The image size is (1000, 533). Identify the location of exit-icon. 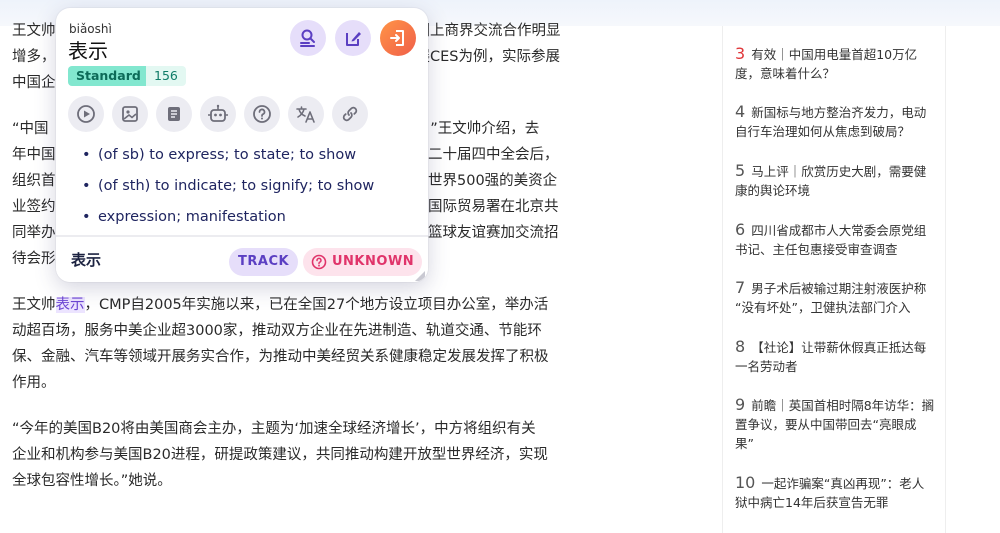
(397, 38).